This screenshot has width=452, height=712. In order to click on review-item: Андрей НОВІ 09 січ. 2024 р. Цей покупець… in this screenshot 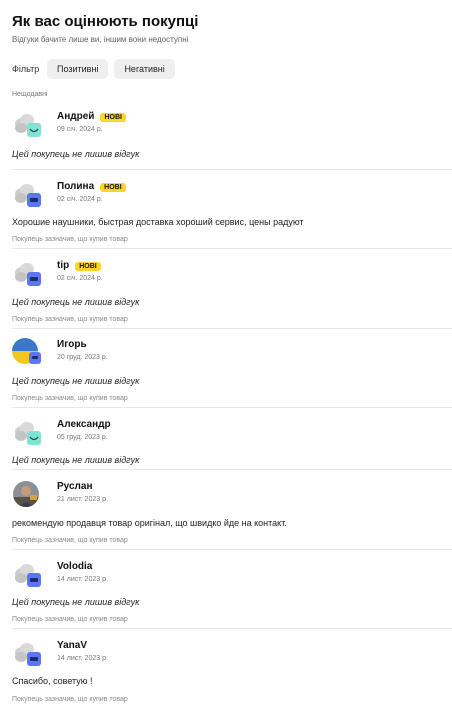, I will do `click(232, 139)`.